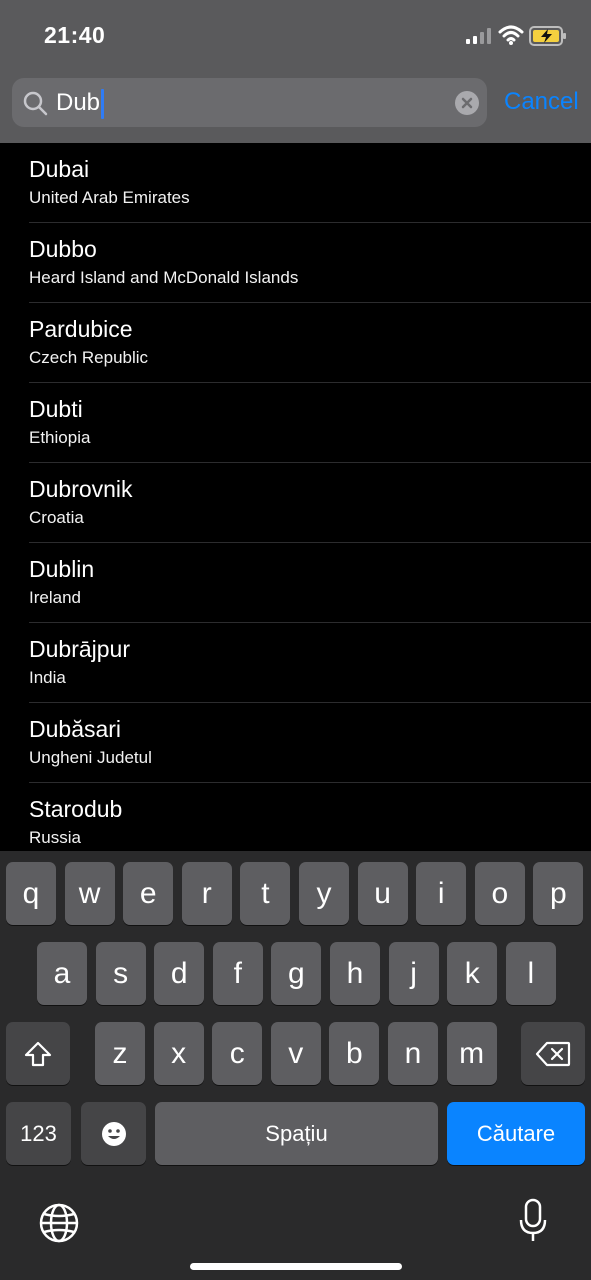 Image resolution: width=591 pixels, height=1280 pixels. What do you see at coordinates (295, 343) in the screenshot?
I see `result-row: Pardubice Czech Republic` at bounding box center [295, 343].